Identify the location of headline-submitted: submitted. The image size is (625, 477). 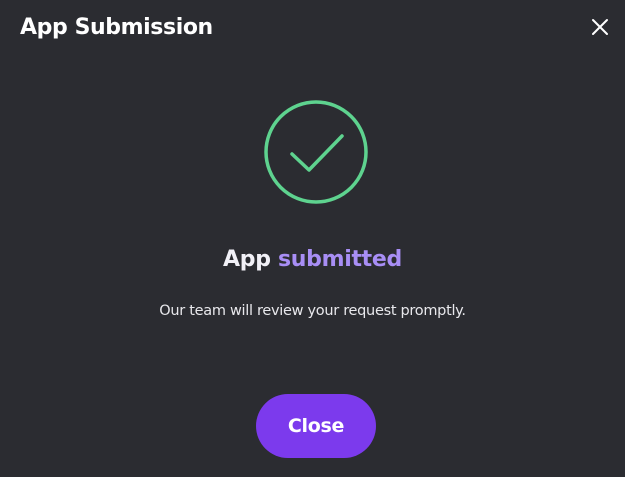
(340, 259).